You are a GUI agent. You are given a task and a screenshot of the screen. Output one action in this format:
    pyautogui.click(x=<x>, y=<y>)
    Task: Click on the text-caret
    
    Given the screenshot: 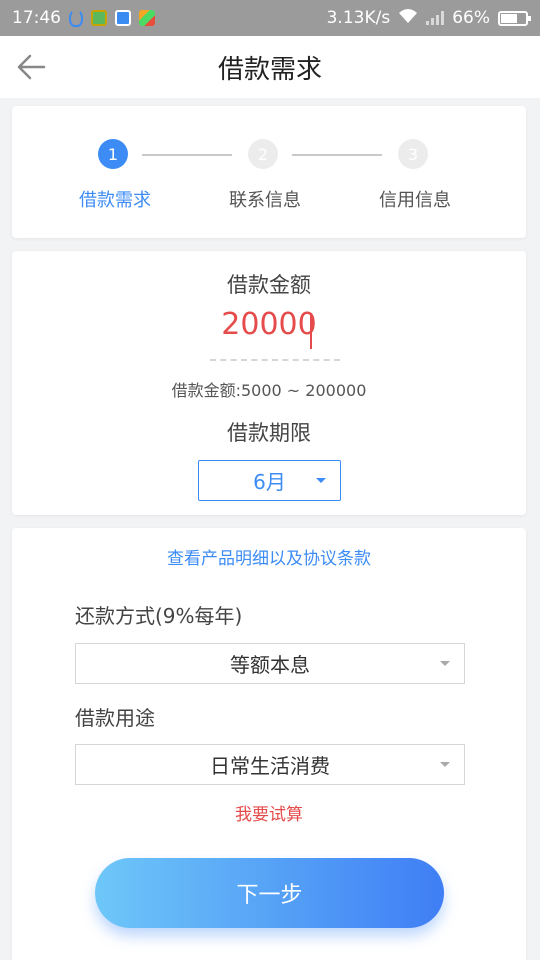 What is the action you would take?
    pyautogui.click(x=311, y=331)
    